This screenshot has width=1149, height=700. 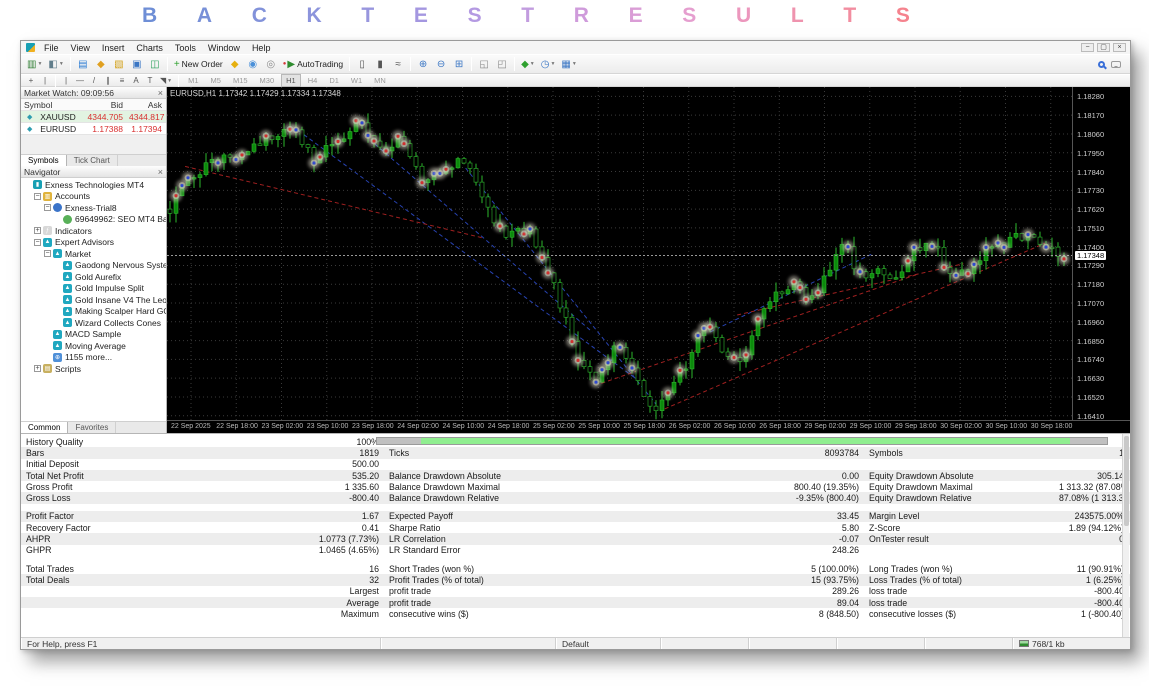 What do you see at coordinates (1126, 481) in the screenshot?
I see `scrollbar-thumb` at bounding box center [1126, 481].